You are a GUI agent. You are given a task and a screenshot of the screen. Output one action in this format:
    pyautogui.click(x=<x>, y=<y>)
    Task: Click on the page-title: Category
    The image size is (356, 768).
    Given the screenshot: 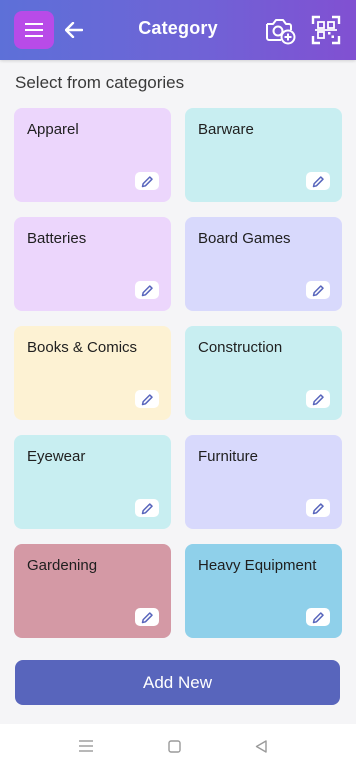 What is the action you would take?
    pyautogui.click(x=178, y=28)
    